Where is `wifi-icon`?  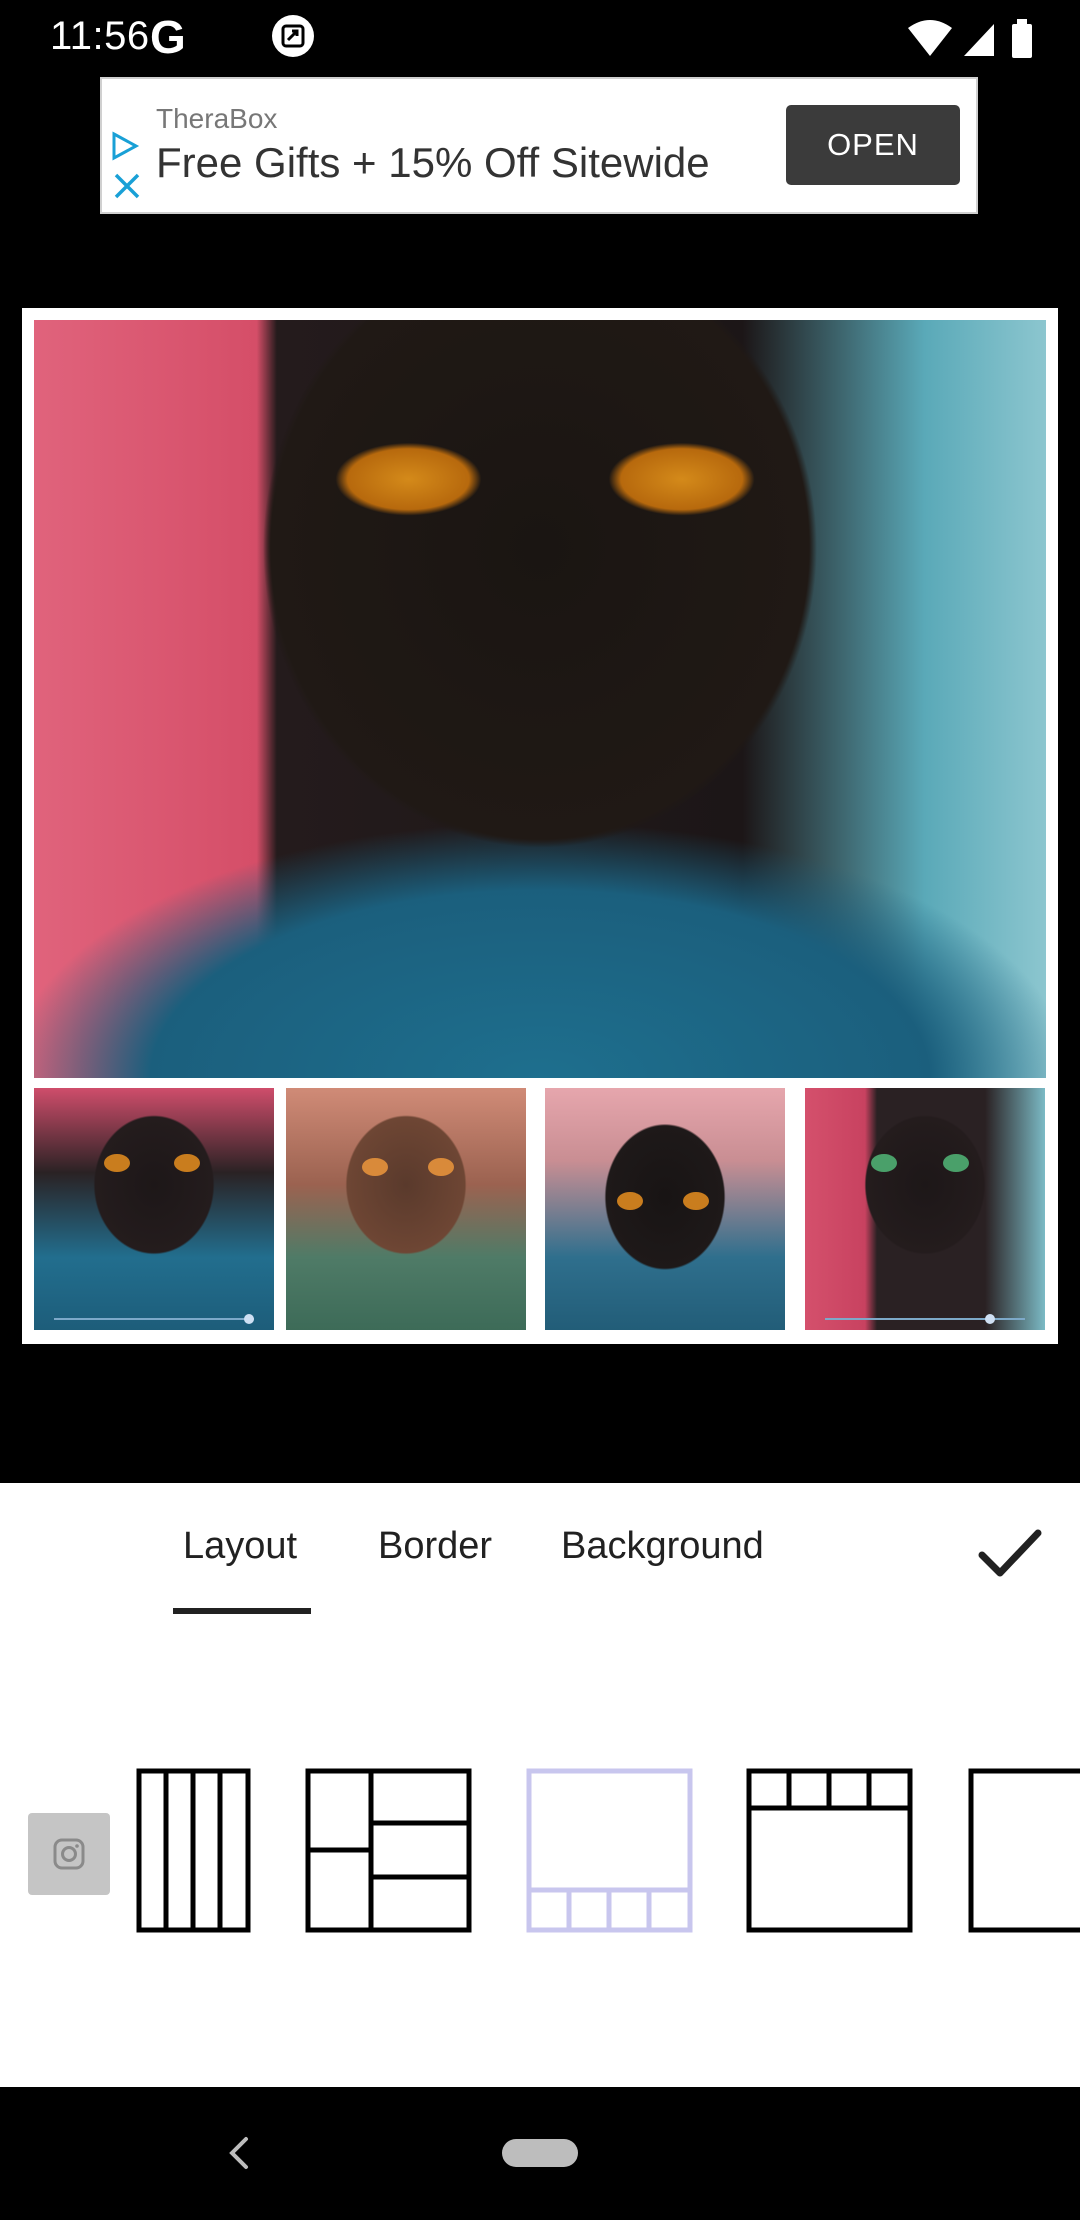
wifi-icon is located at coordinates (930, 38).